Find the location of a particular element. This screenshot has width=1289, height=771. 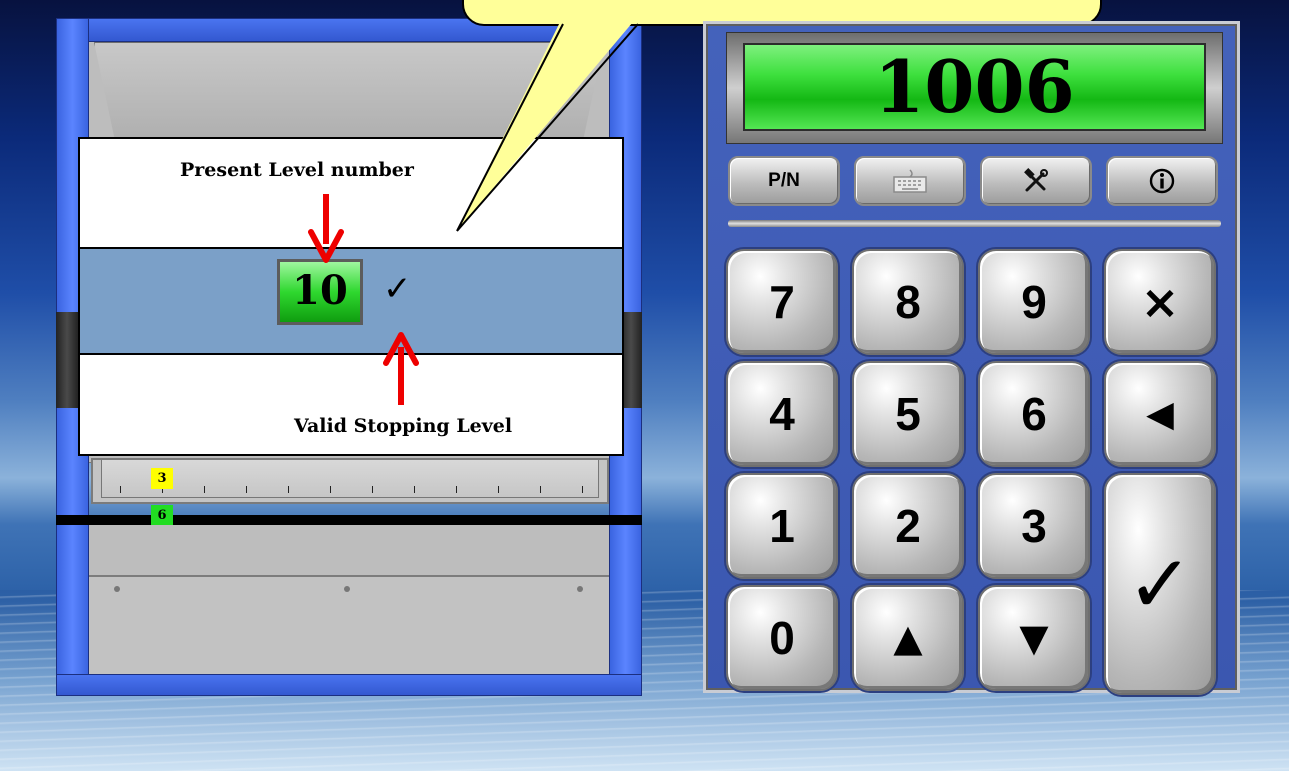

key-9-label: 9 is located at coordinates (1034, 302).